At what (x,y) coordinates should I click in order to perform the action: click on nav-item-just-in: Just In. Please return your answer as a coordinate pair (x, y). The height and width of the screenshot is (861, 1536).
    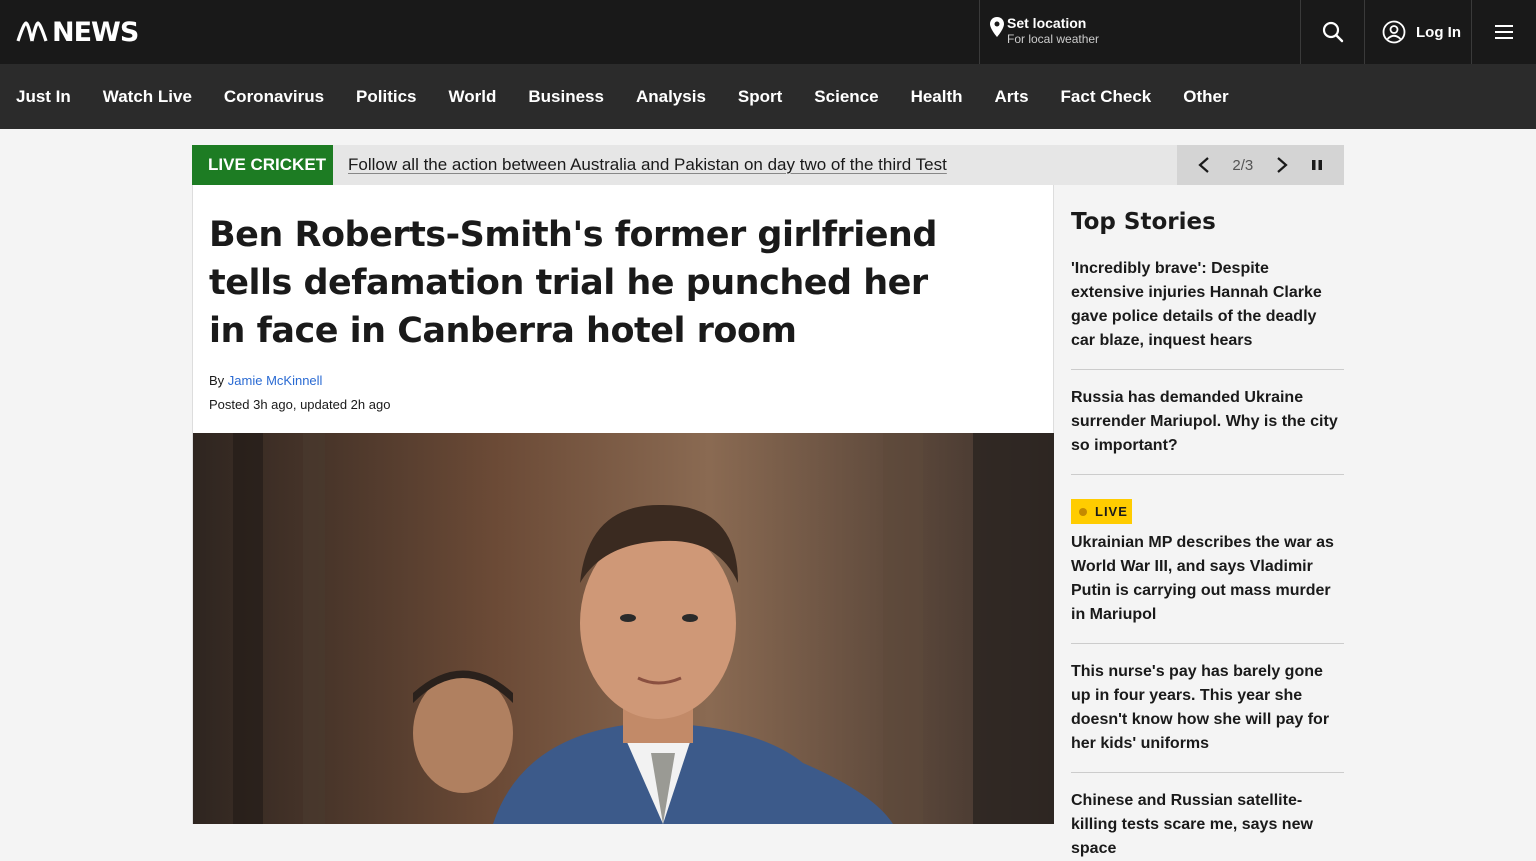
    Looking at the image, I should click on (43, 97).